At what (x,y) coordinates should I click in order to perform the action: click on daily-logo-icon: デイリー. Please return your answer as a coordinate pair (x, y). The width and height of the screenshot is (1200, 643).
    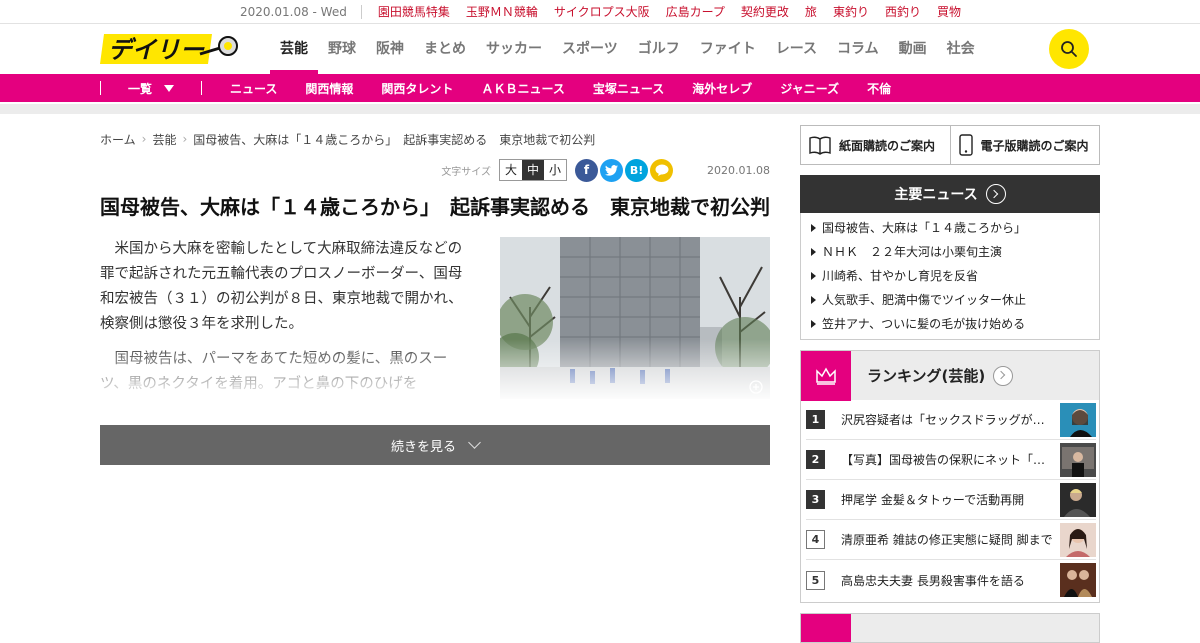
    Looking at the image, I should click on (169, 49).